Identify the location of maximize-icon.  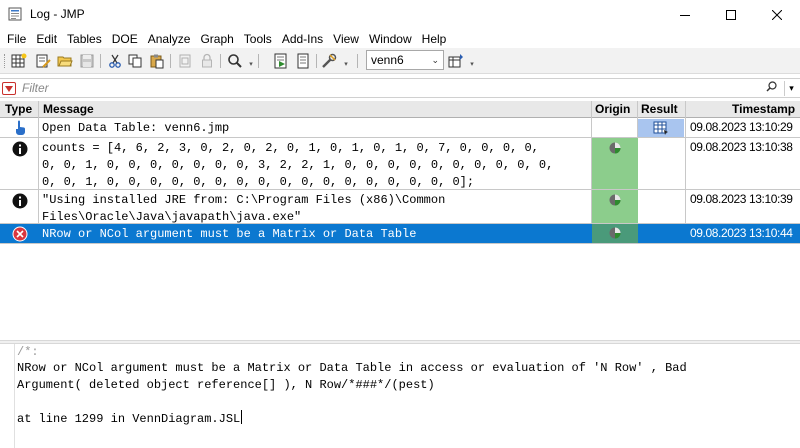
(731, 15).